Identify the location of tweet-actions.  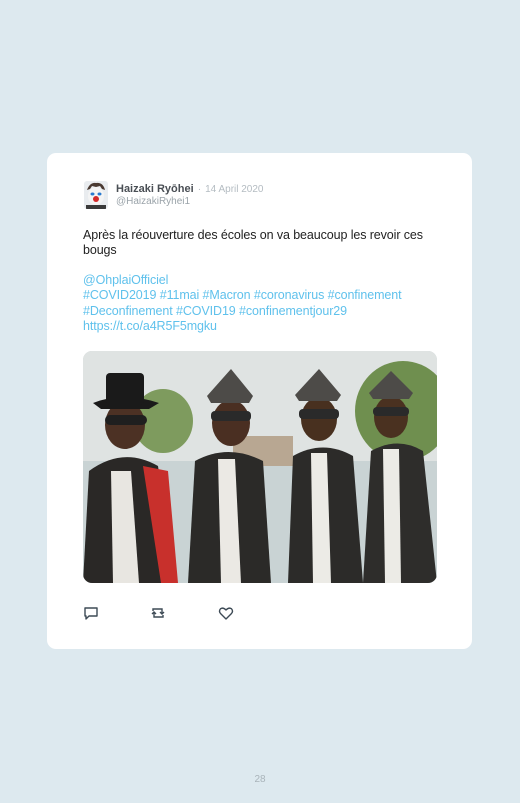
(259, 614).